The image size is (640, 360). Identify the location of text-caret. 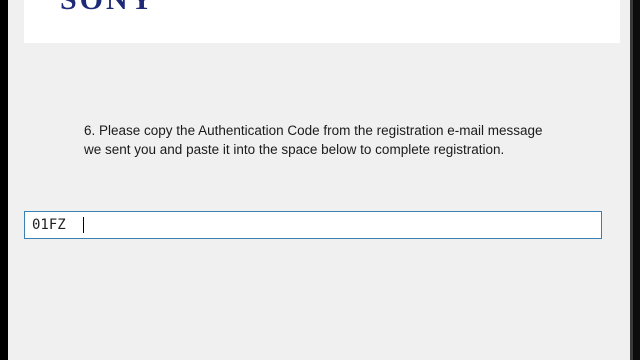
(83, 225).